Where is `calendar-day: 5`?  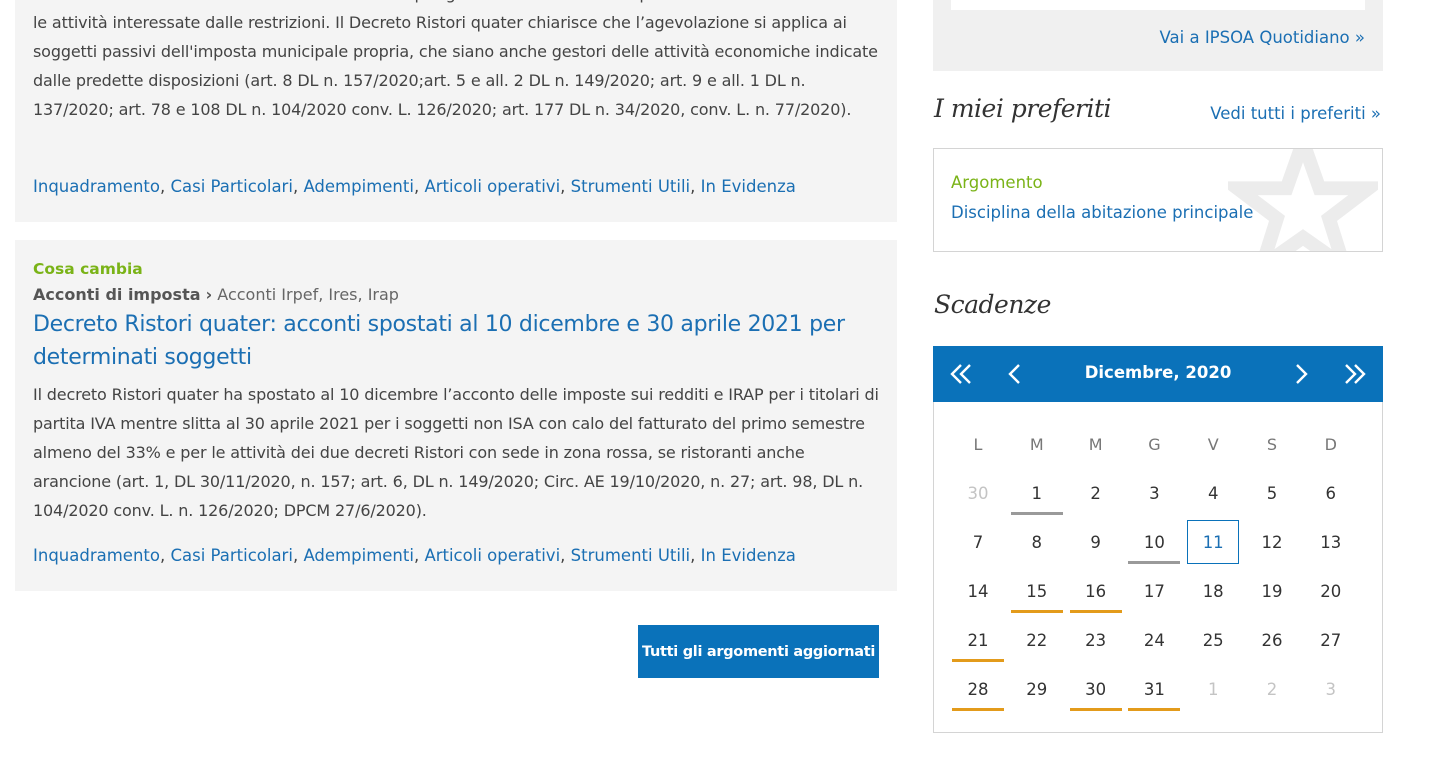 calendar-day: 5 is located at coordinates (1272, 493).